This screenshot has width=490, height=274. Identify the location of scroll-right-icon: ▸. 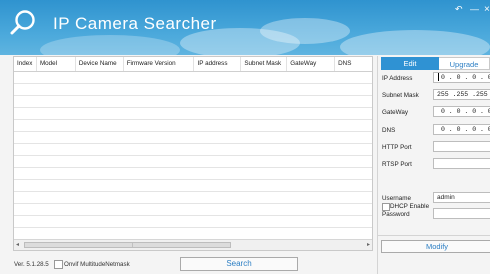
(368, 244).